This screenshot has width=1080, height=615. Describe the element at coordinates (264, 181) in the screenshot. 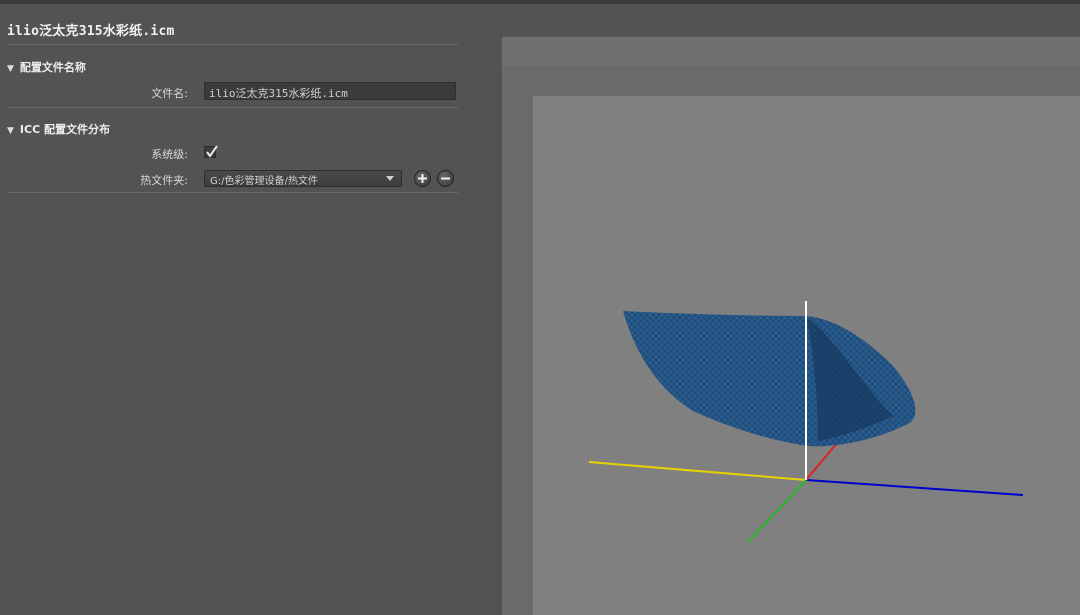

I see `hot-folder-value: G:/色彩管理设备/热文件` at that location.